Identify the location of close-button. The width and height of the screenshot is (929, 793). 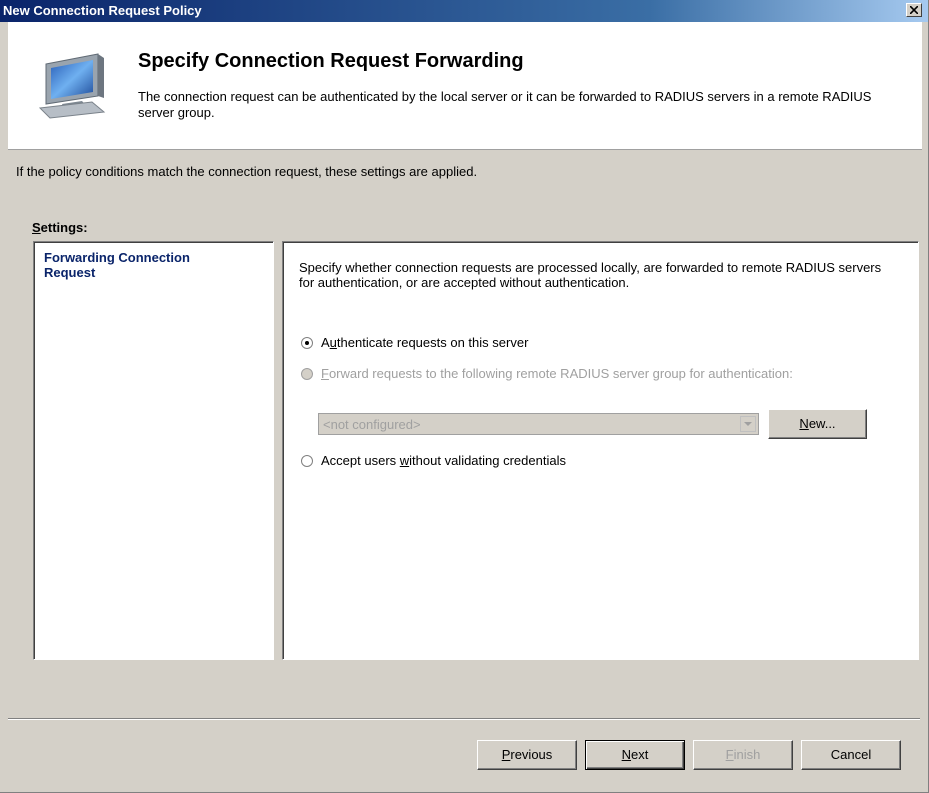
(914, 10).